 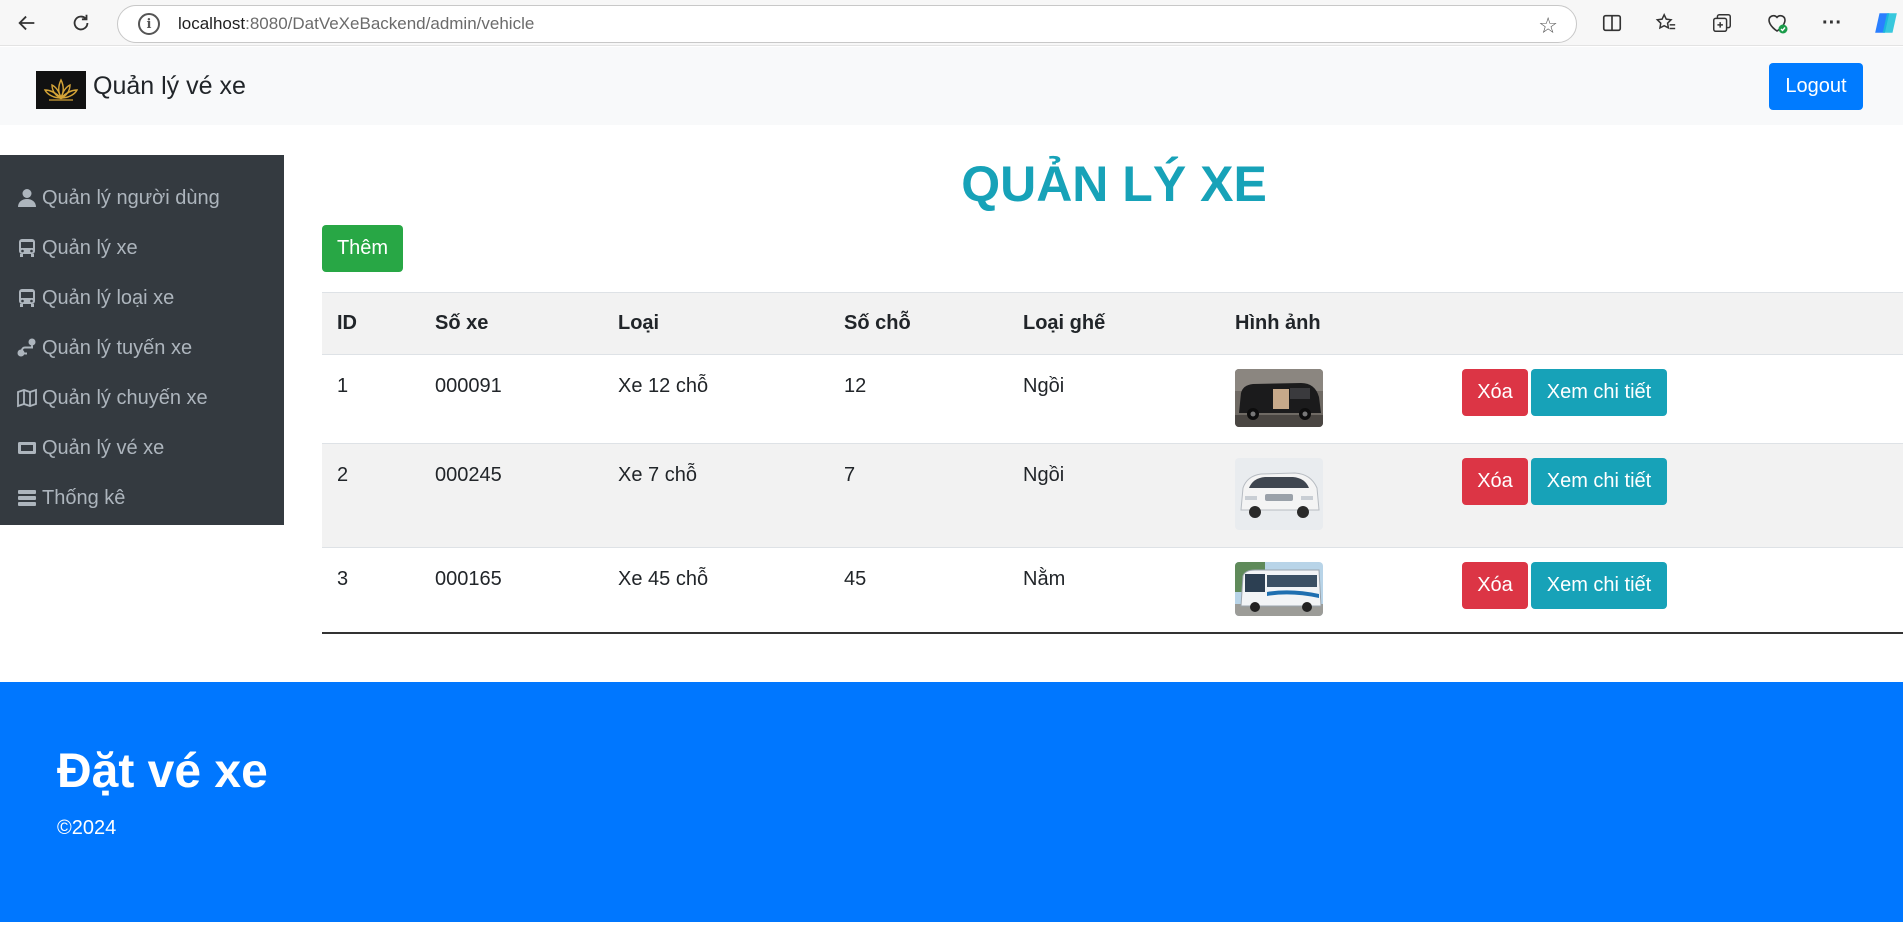 I want to click on table-row: 2 000245 Xe 7 chỗ 7 Ngồi Xóa Xem chi tiết, so click(x=1112, y=495).